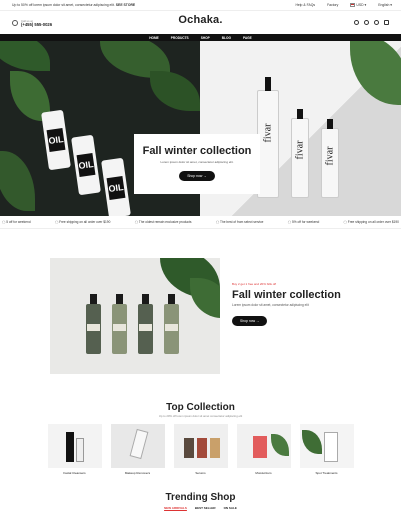  What do you see at coordinates (366, 22) in the screenshot?
I see `search-icon` at bounding box center [366, 22].